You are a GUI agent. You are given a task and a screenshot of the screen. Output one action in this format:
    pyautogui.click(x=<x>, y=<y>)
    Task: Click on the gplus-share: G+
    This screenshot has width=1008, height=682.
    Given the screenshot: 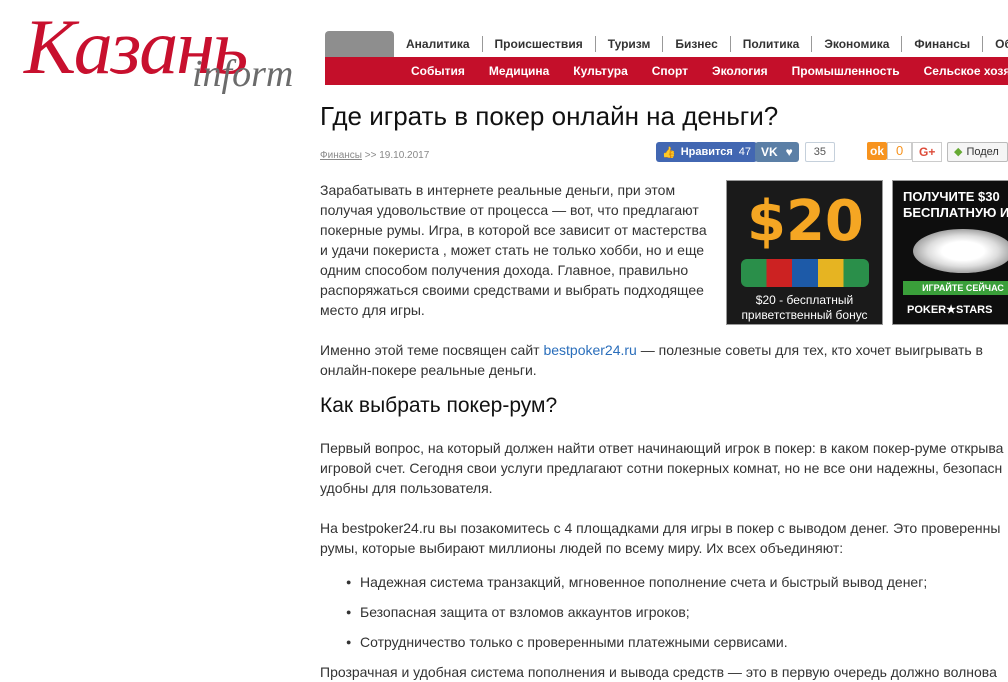 What is the action you would take?
    pyautogui.click(x=927, y=152)
    